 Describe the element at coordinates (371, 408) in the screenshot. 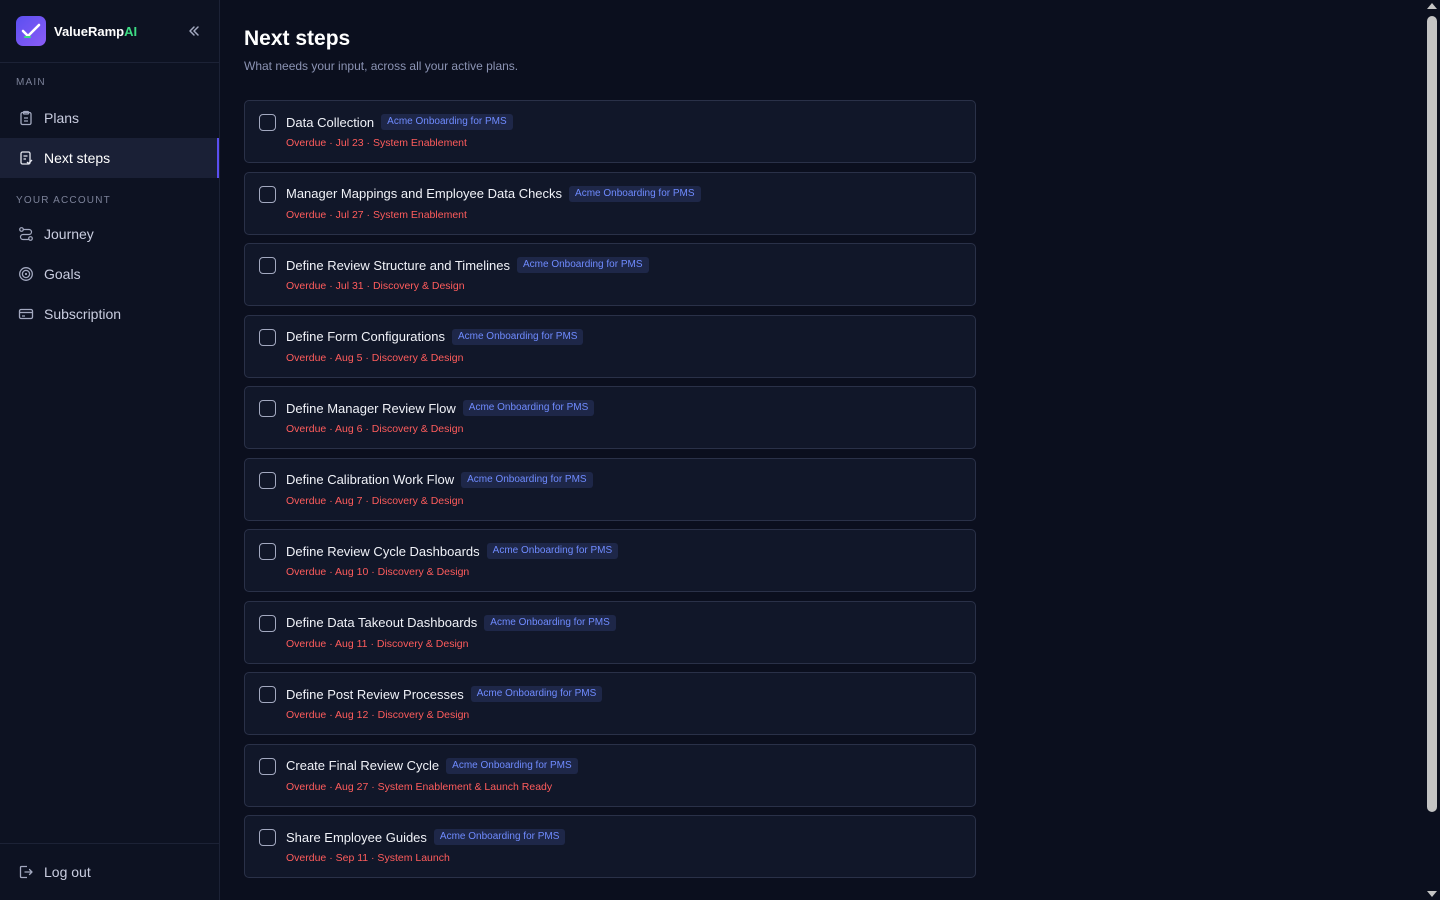

I see `task-title: Define Manager Review Flow` at that location.